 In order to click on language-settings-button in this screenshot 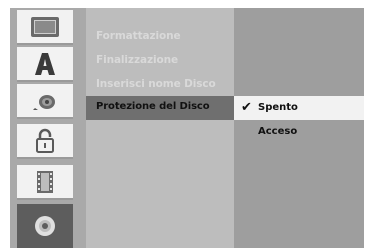, I will do `click(45, 64)`.